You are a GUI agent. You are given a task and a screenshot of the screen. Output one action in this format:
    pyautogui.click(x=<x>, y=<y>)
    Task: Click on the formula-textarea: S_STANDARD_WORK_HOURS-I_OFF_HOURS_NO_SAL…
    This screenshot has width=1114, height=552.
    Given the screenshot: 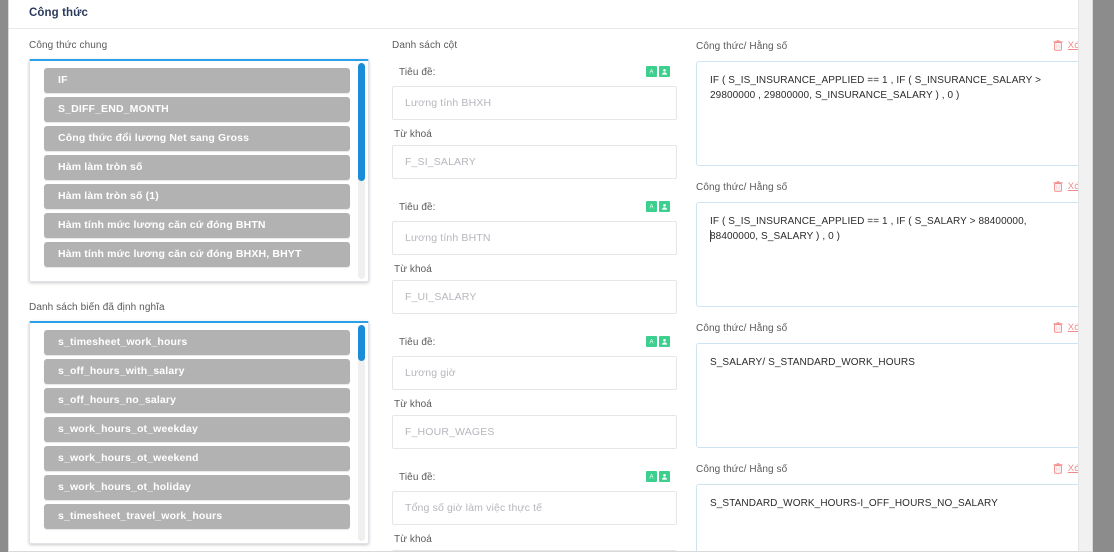 What is the action you would take?
    pyautogui.click(x=894, y=517)
    